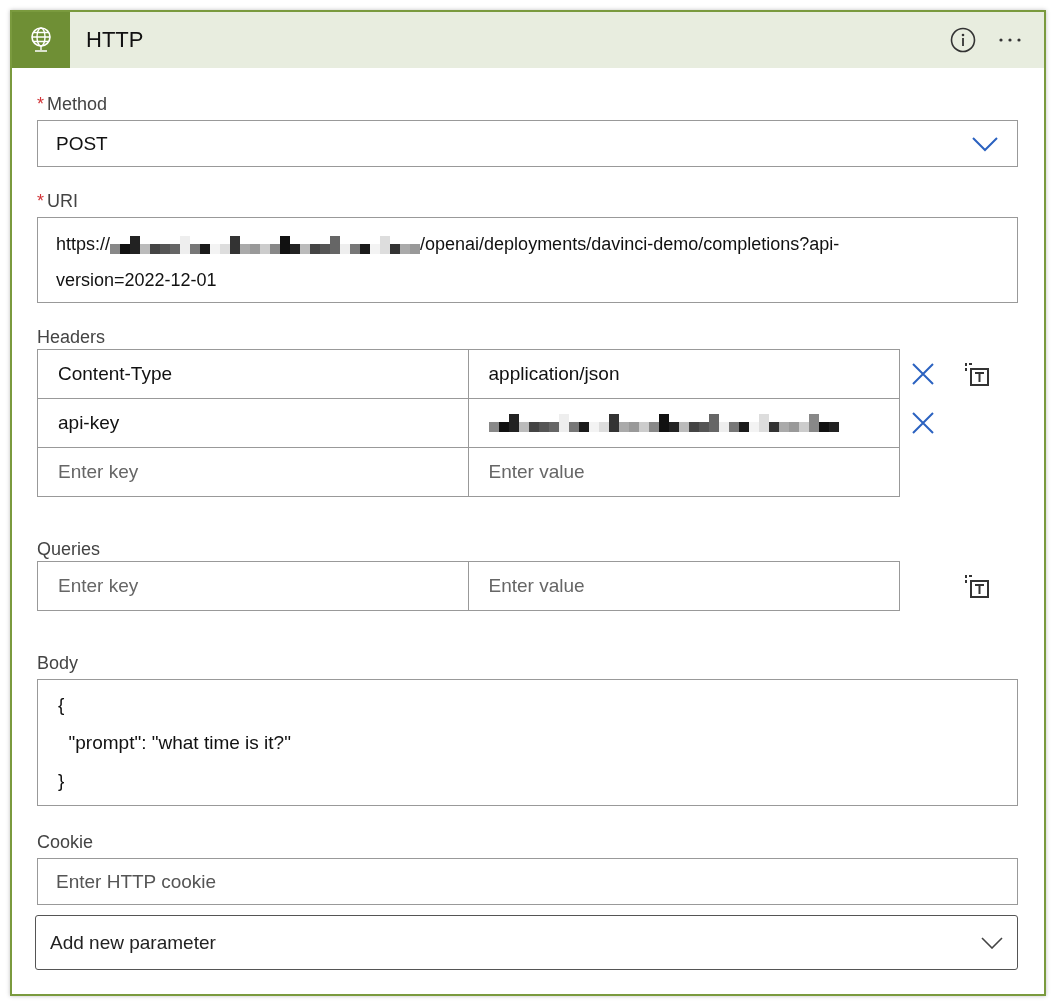 This screenshot has width=1056, height=1007. Describe the element at coordinates (527, 881) in the screenshot. I see `cookie-input: Enter HTTP cookie` at that location.